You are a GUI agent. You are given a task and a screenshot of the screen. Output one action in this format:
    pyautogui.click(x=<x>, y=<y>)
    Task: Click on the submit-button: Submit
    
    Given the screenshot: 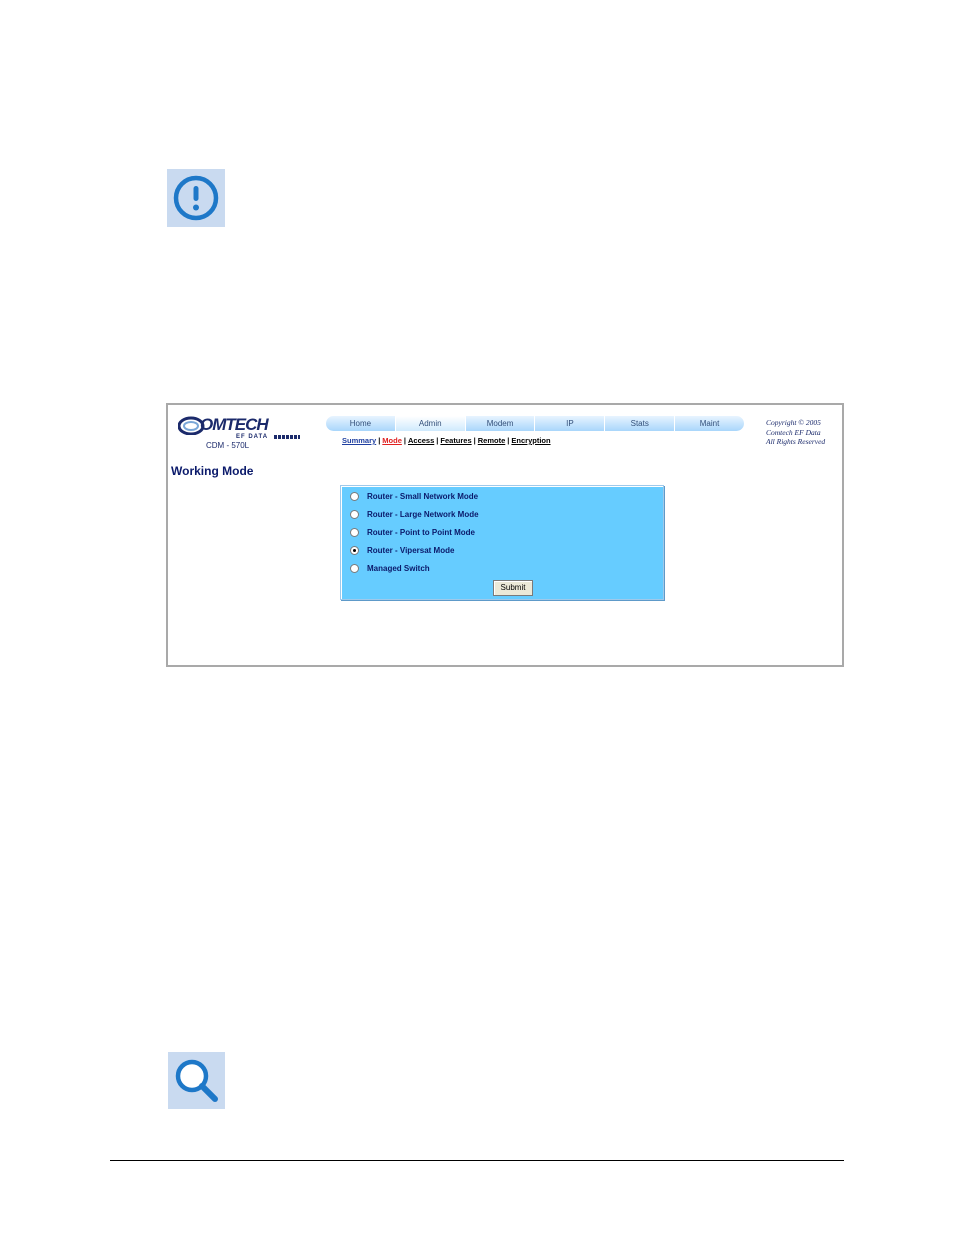 What is the action you would take?
    pyautogui.click(x=513, y=588)
    